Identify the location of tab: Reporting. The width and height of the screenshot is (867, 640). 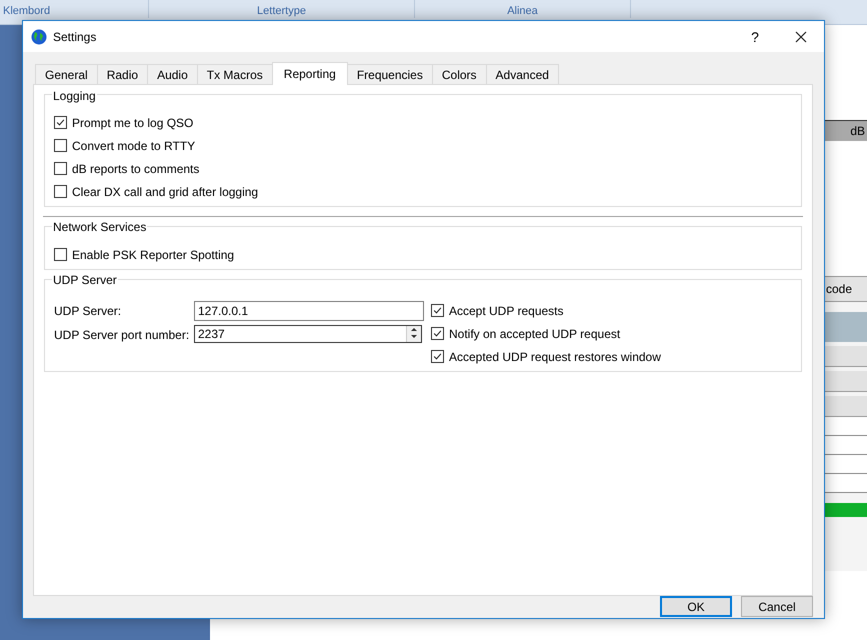
(310, 73).